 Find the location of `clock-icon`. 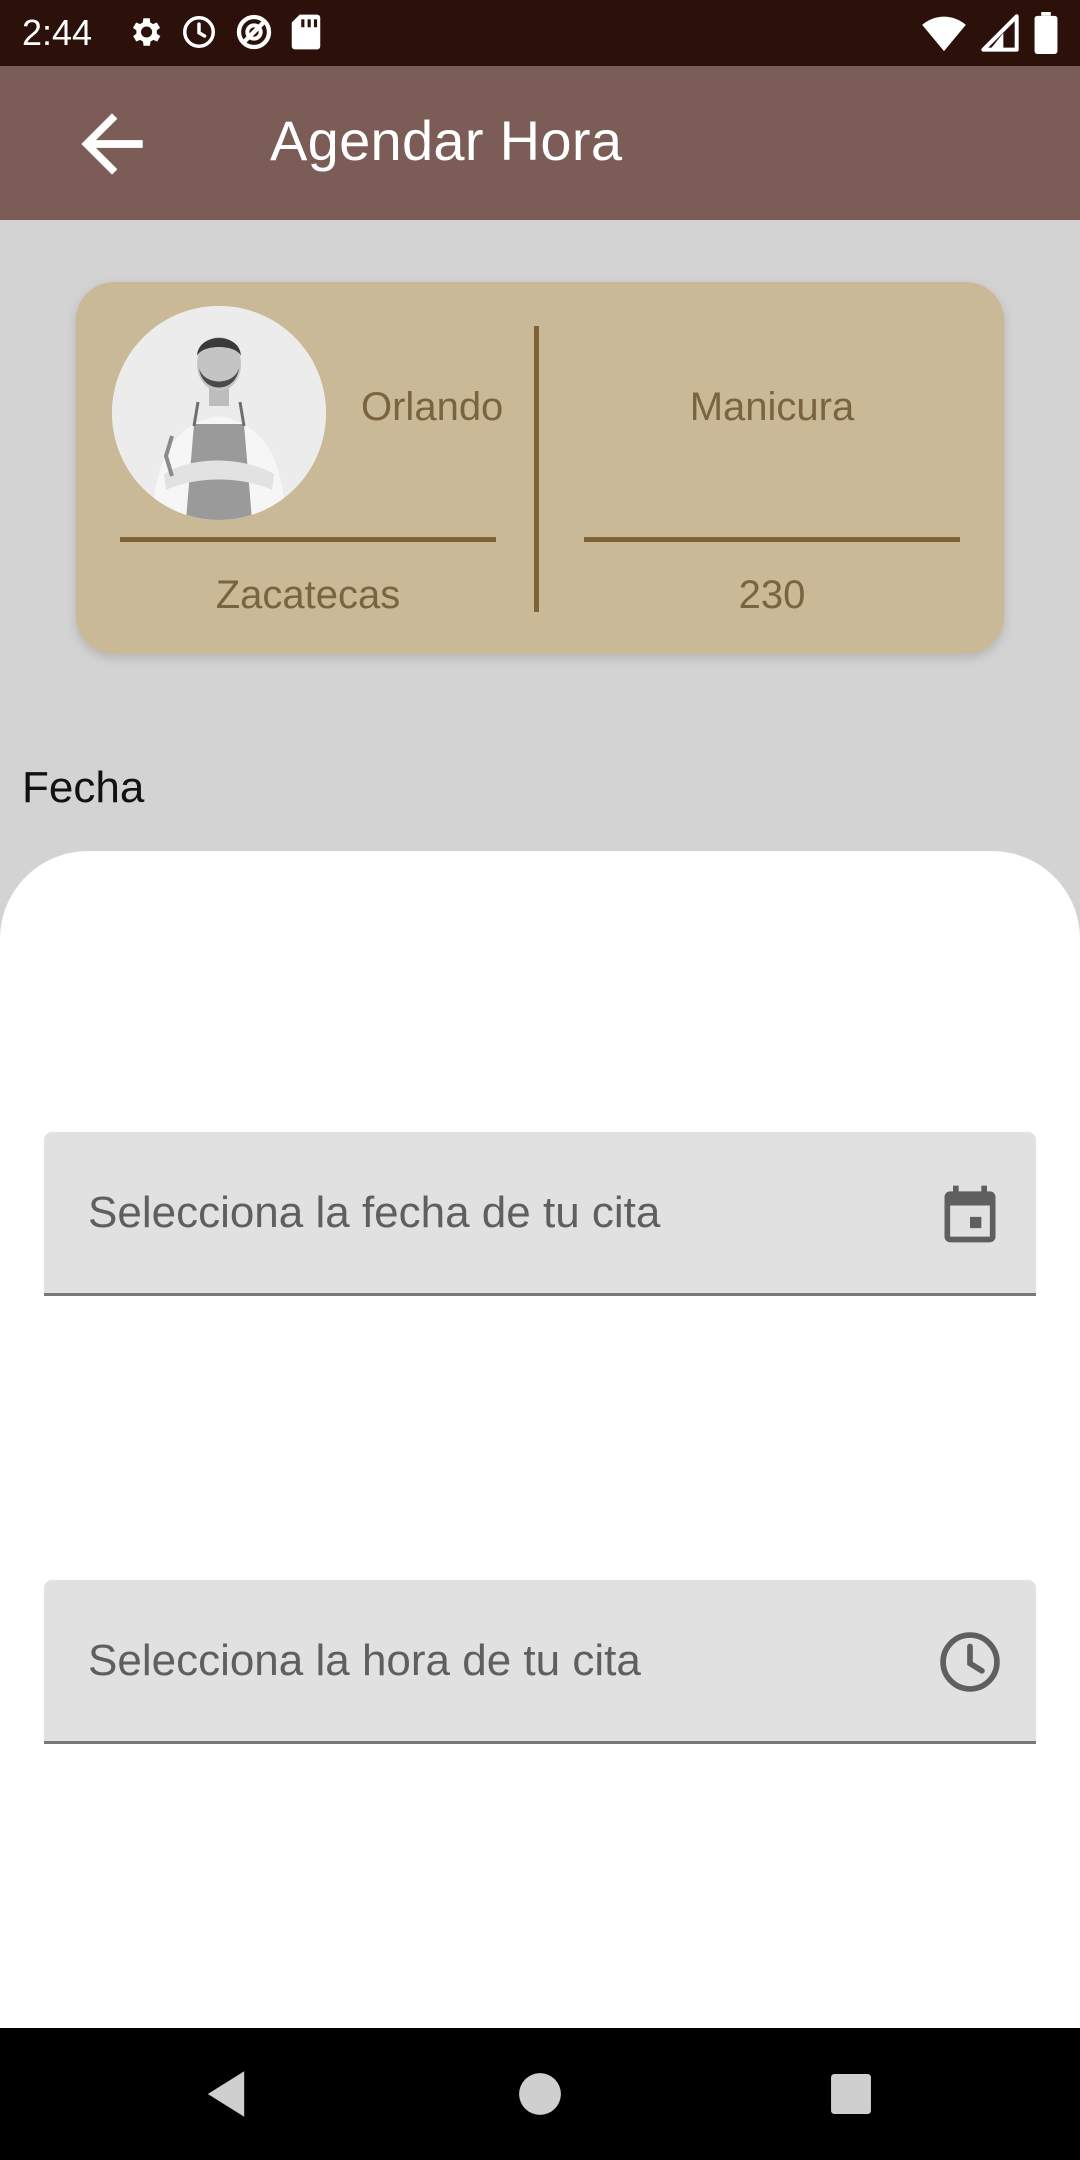

clock-icon is located at coordinates (970, 1662).